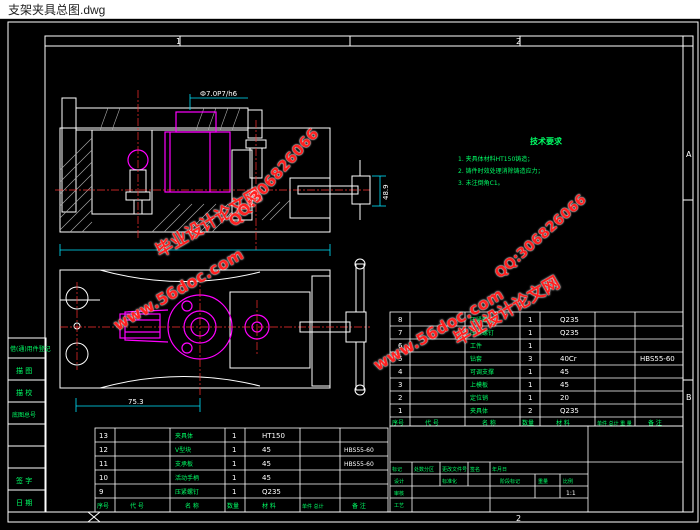 This screenshot has height=530, width=700. I want to click on tb-scale: 比例, so click(568, 481).